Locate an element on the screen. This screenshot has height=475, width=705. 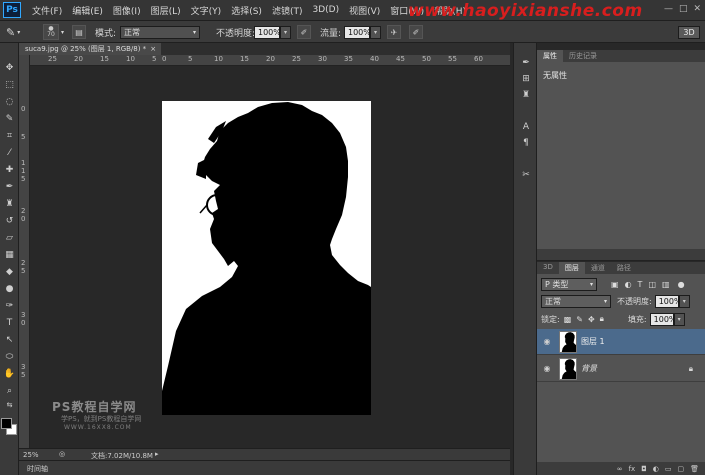
close-tab-icon: × is located at coordinates (153, 49).